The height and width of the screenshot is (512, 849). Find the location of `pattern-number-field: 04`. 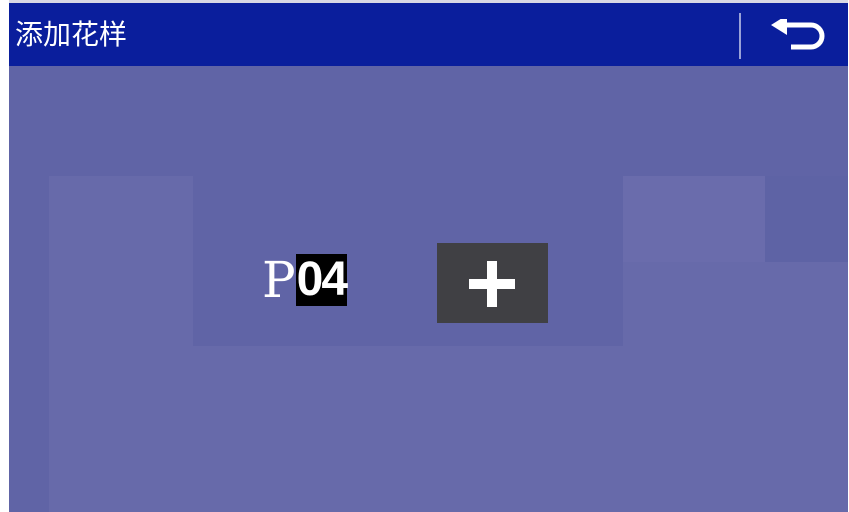

pattern-number-field: 04 is located at coordinates (321, 280).